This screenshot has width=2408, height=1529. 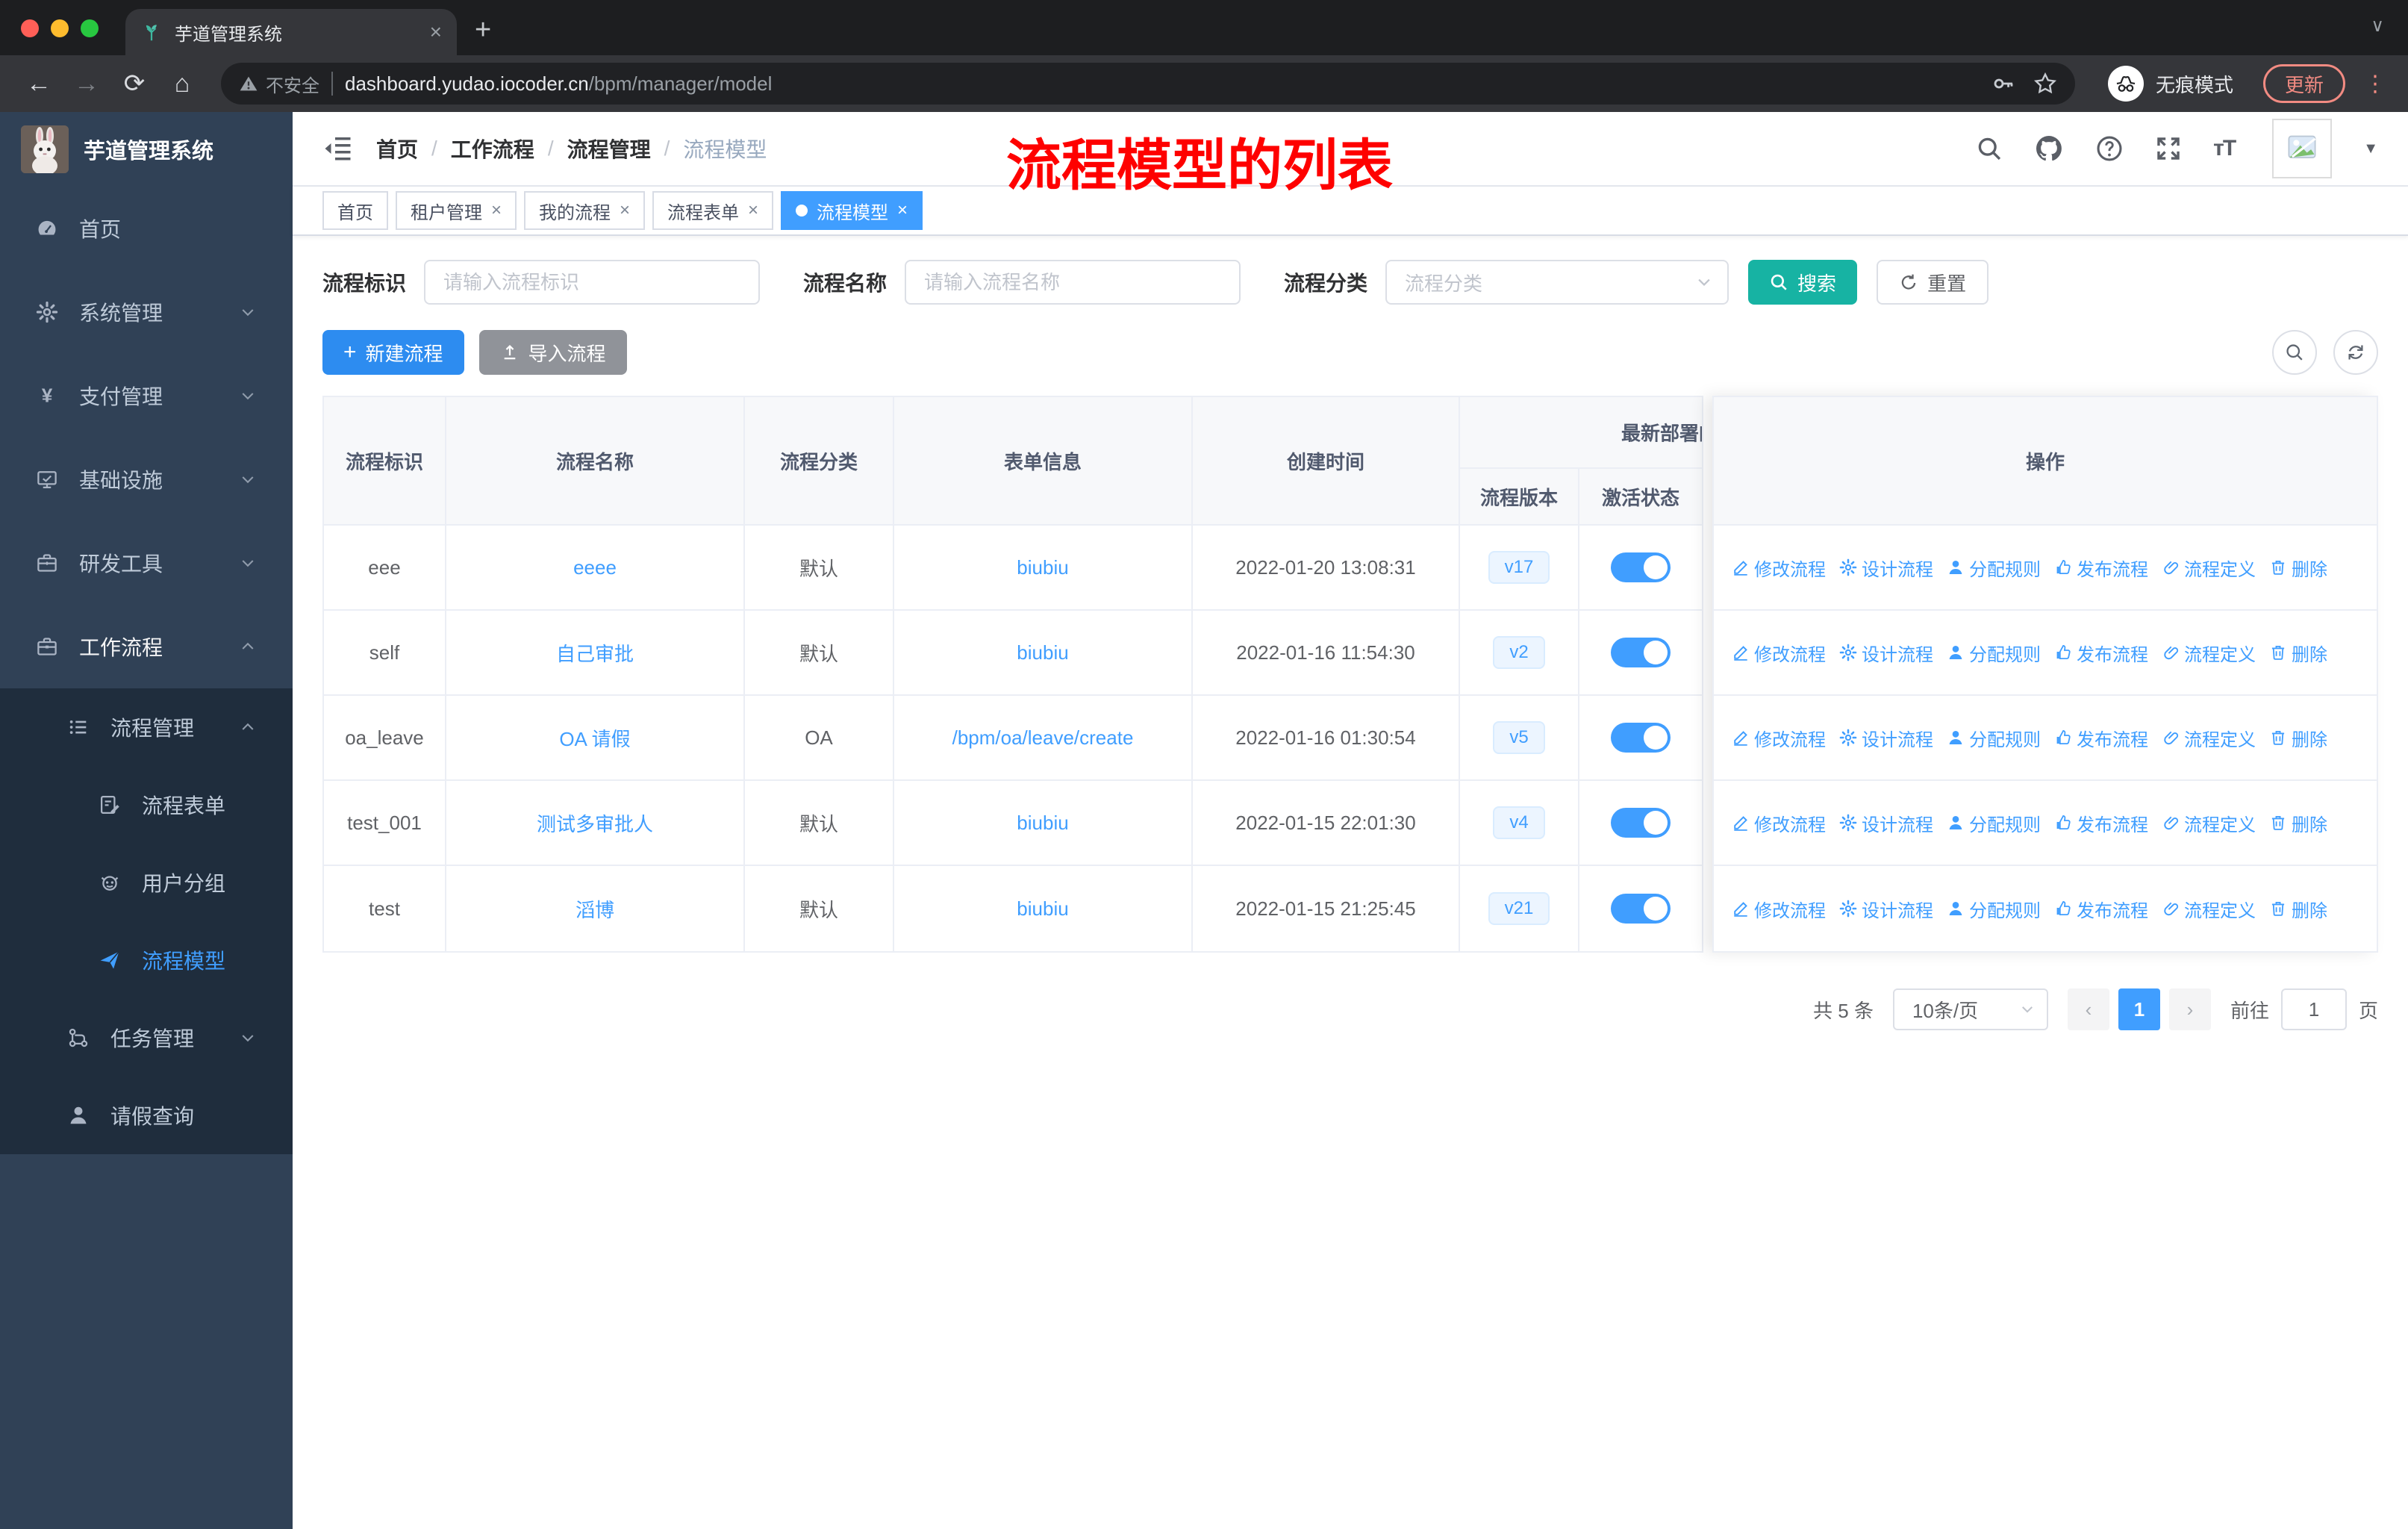 What do you see at coordinates (355, 211) in the screenshot?
I see `page-tag-首页: 首页` at bounding box center [355, 211].